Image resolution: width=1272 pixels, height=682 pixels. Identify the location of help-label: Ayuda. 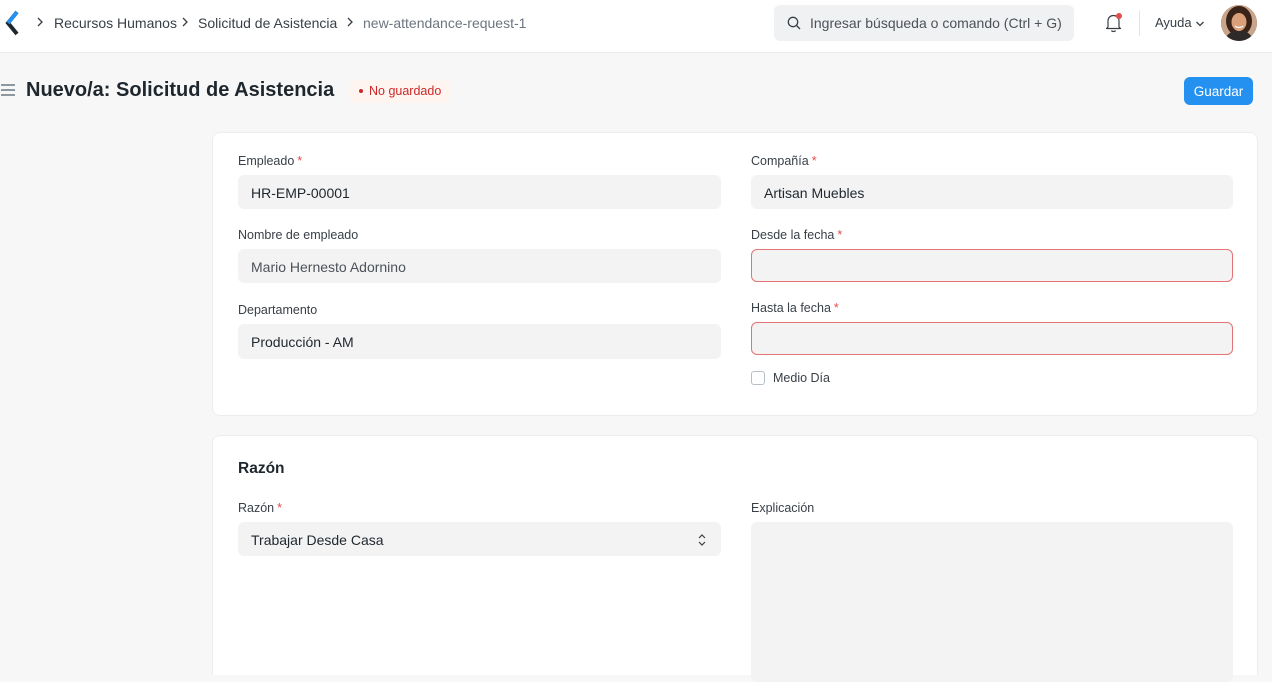
(1173, 22).